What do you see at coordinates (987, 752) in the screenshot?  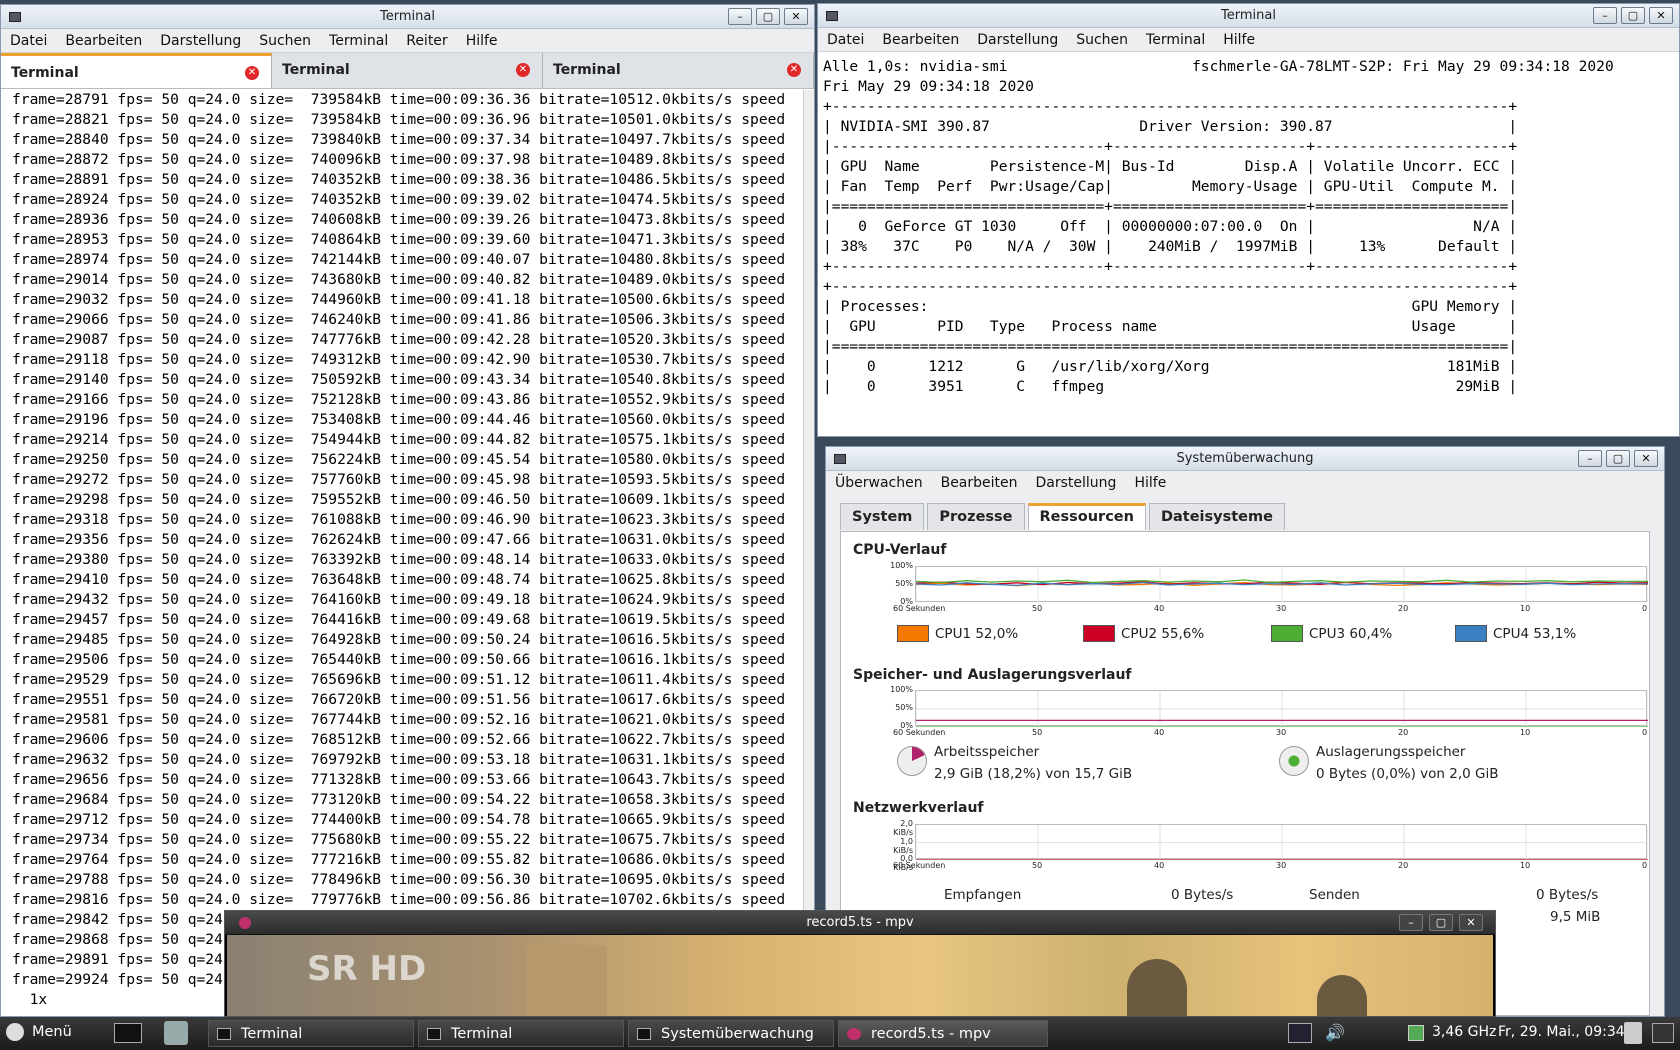 I see `memory-label: Arbeitsspeicher` at bounding box center [987, 752].